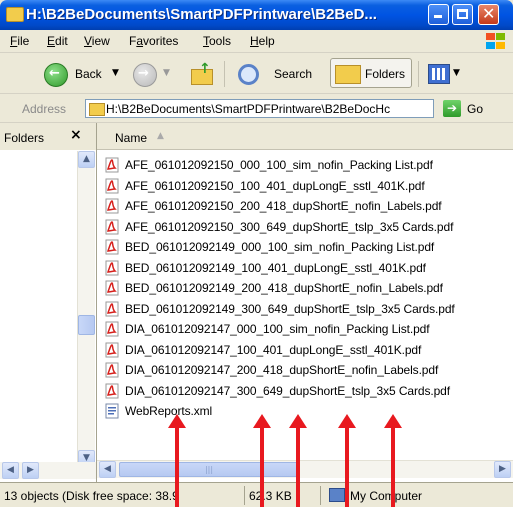 The height and width of the screenshot is (507, 513). I want to click on up-arrow-icon: ↑, so click(205, 69).